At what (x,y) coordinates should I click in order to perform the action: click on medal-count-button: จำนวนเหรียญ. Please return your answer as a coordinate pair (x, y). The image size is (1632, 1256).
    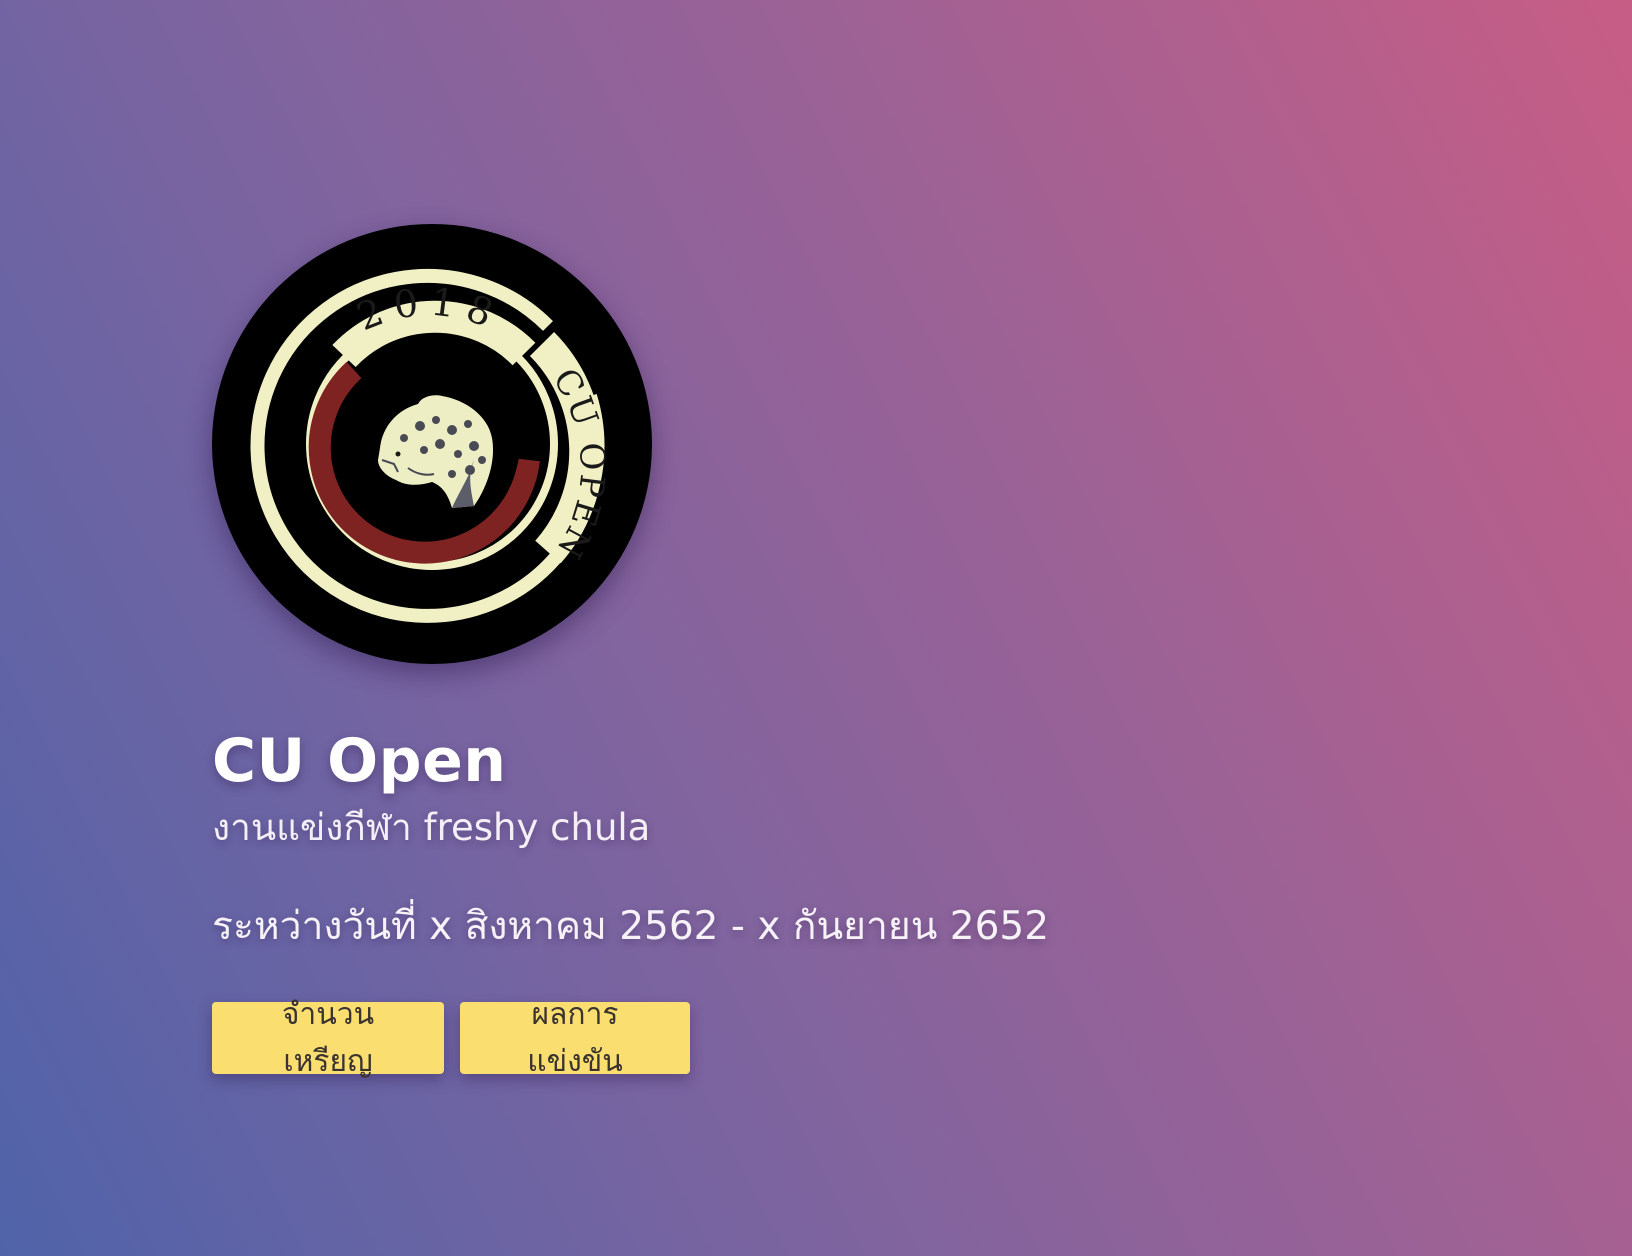
    Looking at the image, I should click on (328, 1038).